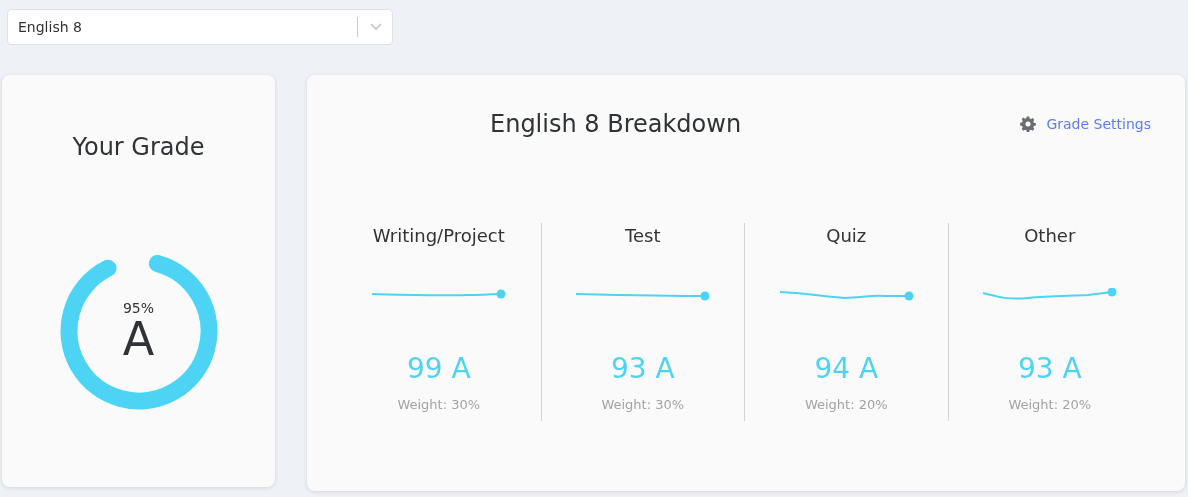 This screenshot has width=1188, height=497. Describe the element at coordinates (138, 308) in the screenshot. I see `grade-percent: 95%` at that location.